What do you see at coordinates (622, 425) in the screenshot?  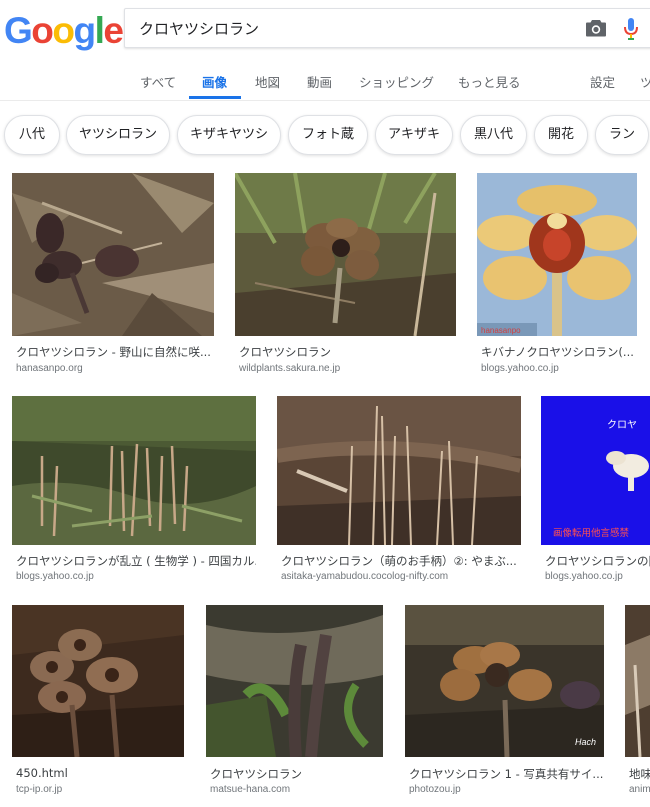 I see `overlay-text: クロヤ` at bounding box center [622, 425].